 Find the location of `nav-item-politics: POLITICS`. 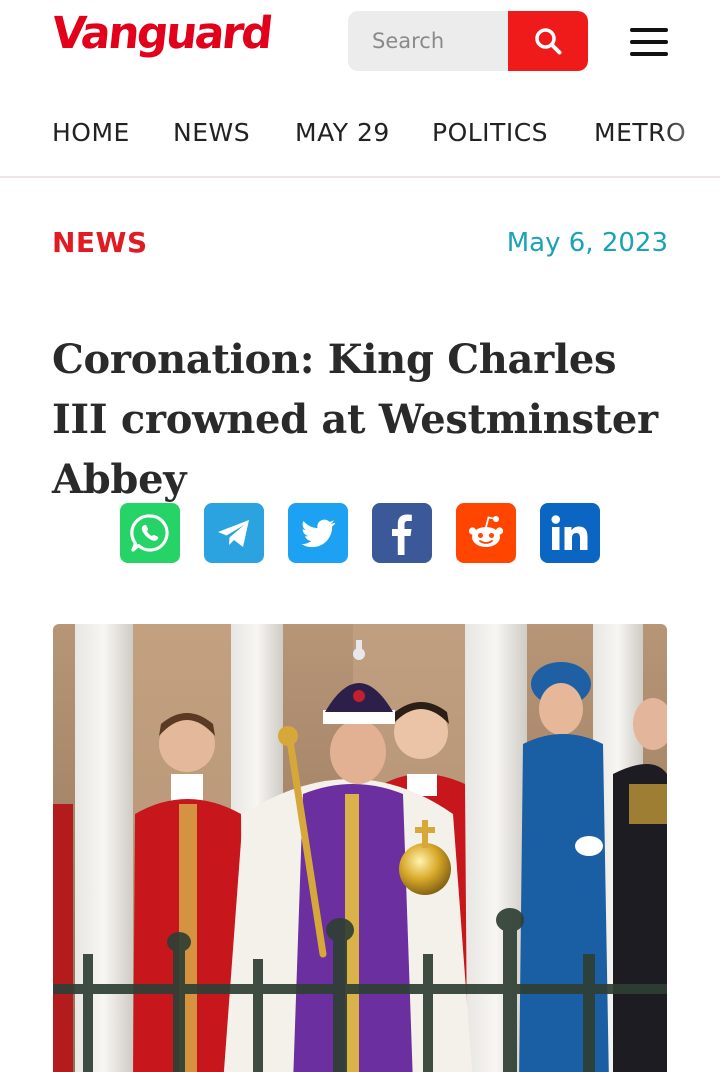

nav-item-politics: POLITICS is located at coordinates (490, 132).